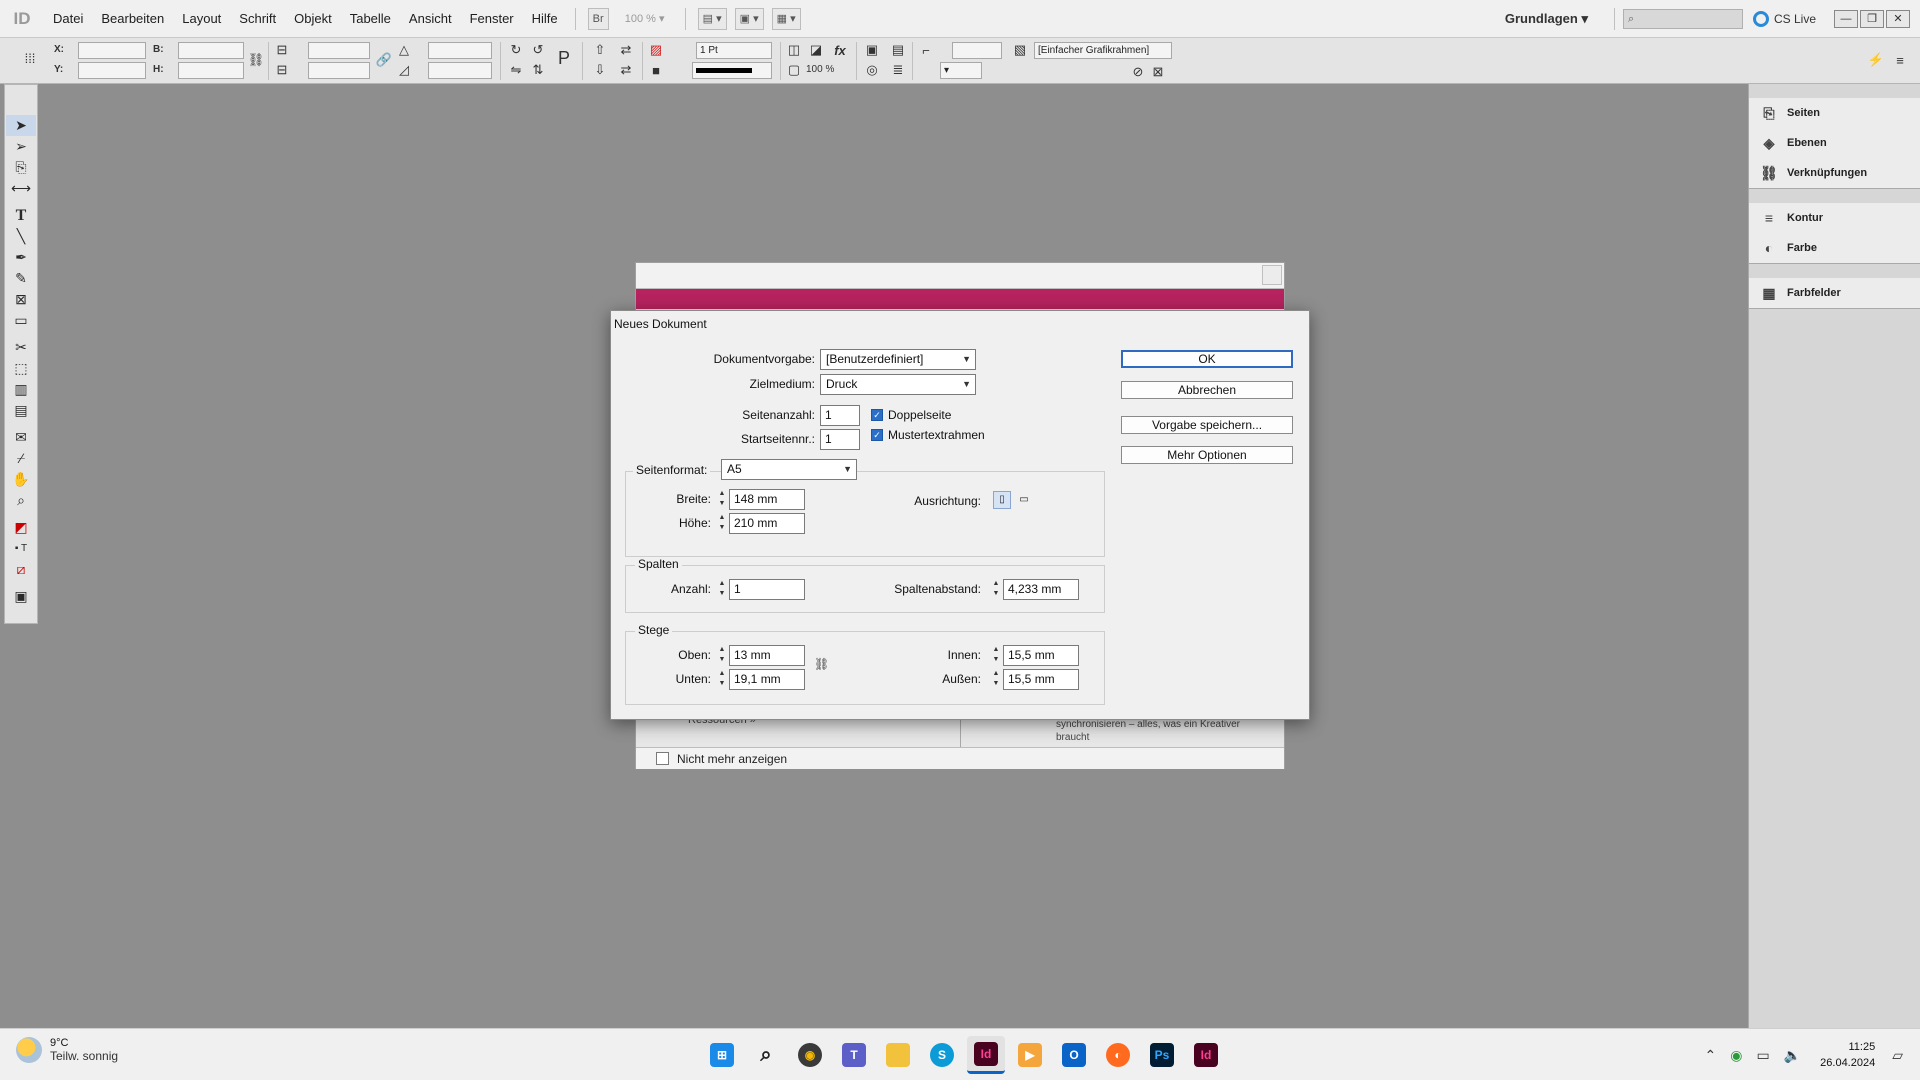  What do you see at coordinates (767, 523) in the screenshot?
I see `height-input: 210 mm` at bounding box center [767, 523].